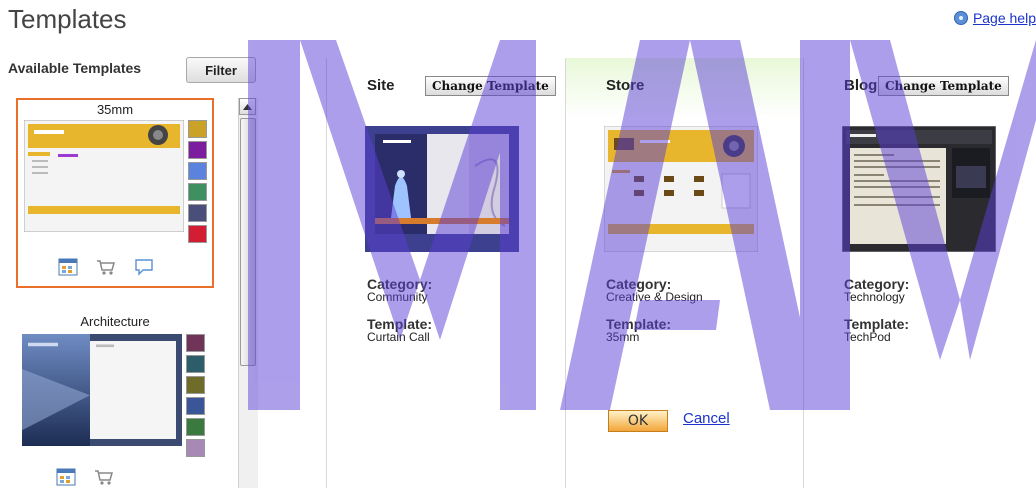 This screenshot has height=488, width=1036. I want to click on site-template-preview, so click(442, 189).